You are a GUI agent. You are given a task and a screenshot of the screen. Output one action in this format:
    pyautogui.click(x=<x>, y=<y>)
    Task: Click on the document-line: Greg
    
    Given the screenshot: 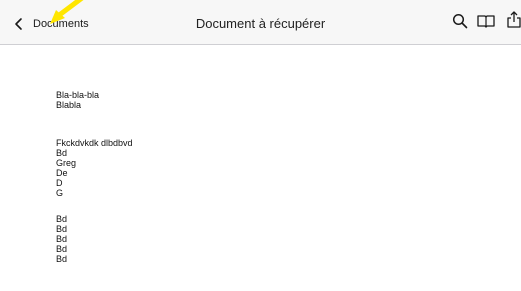 What is the action you would take?
    pyautogui.click(x=66, y=163)
    